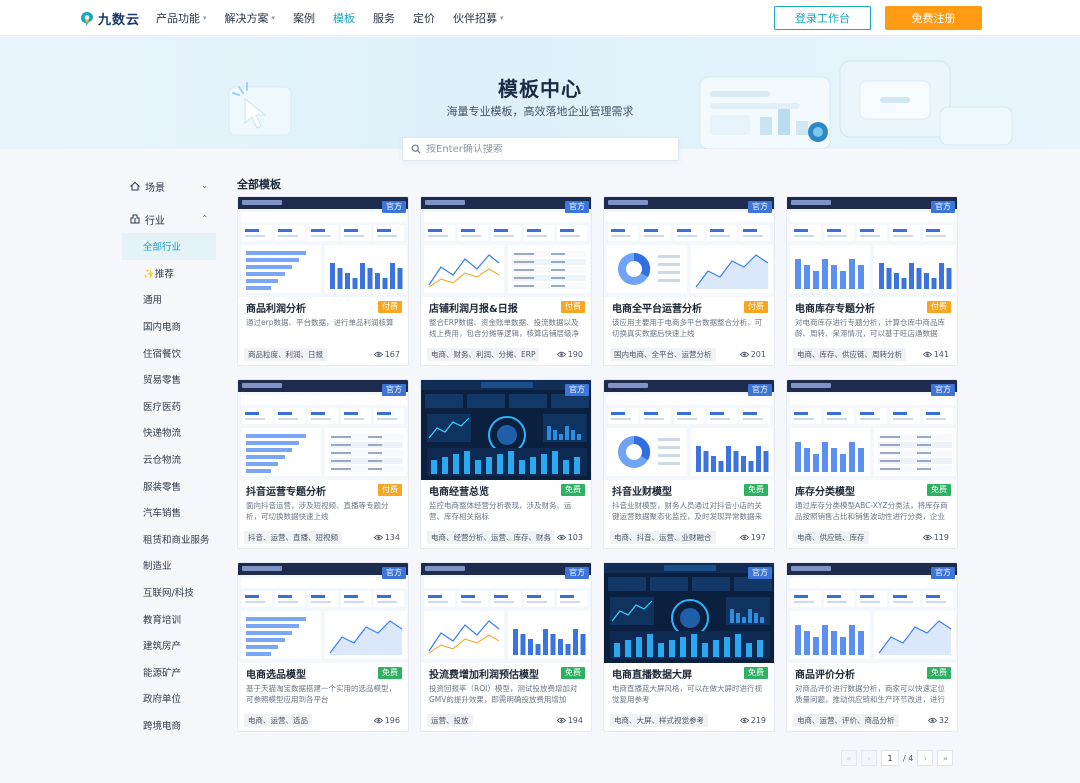 Image resolution: width=1080 pixels, height=783 pixels. What do you see at coordinates (169, 273) in the screenshot?
I see `sidebar-item-1: ✨推荐` at bounding box center [169, 273].